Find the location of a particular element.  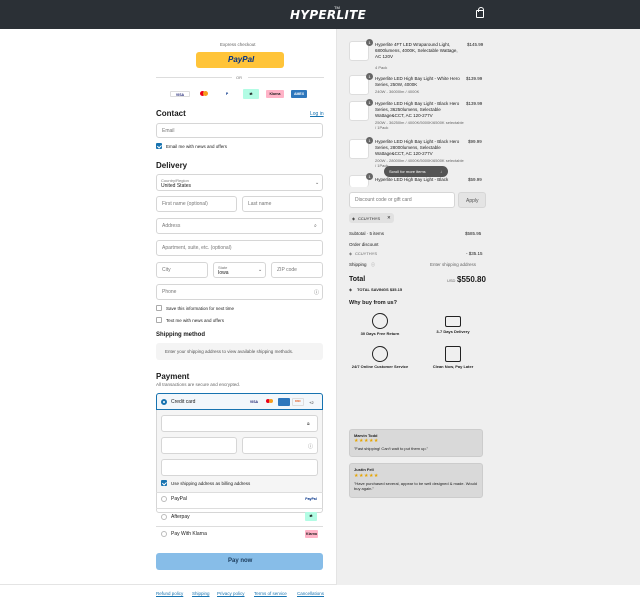

express-checkout-title: Express checkout is located at coordinates (238, 44).